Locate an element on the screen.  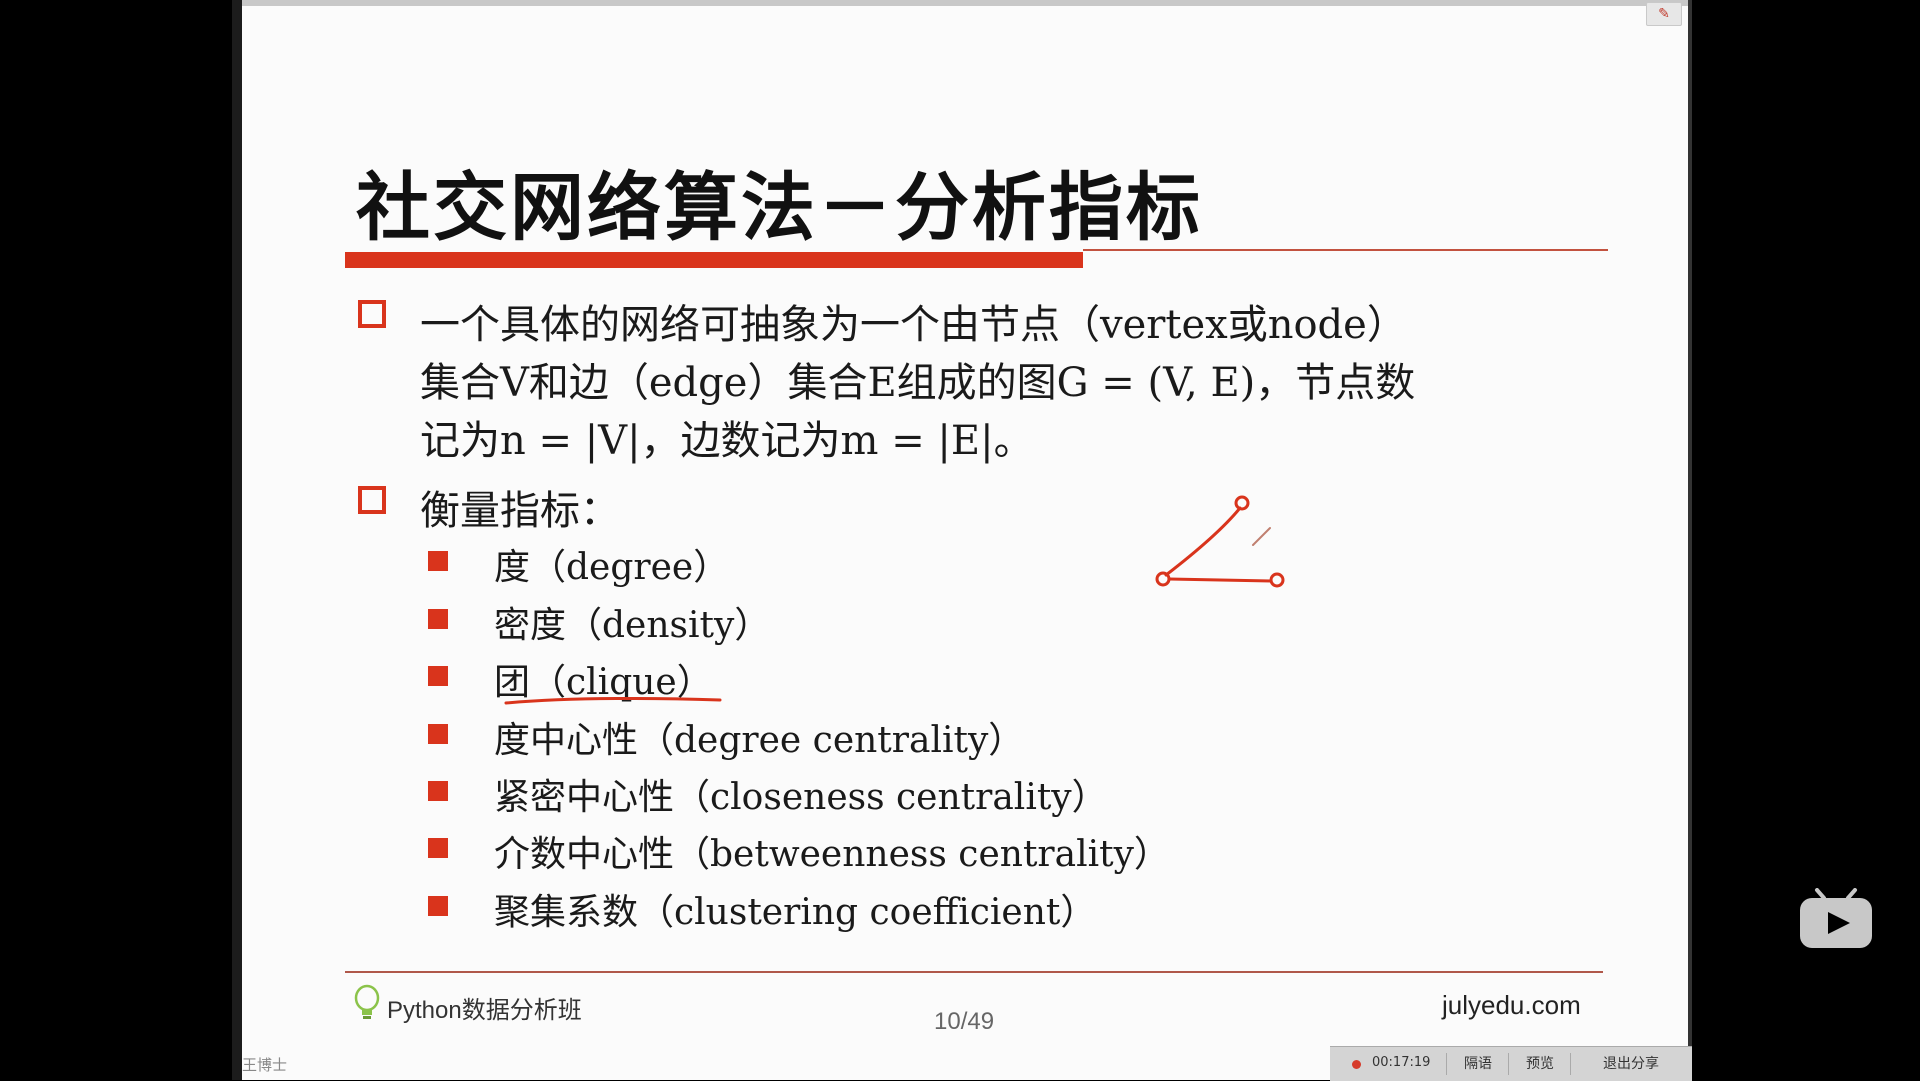
metric-item: 度中心性（degree centrality） is located at coordinates (759, 740).